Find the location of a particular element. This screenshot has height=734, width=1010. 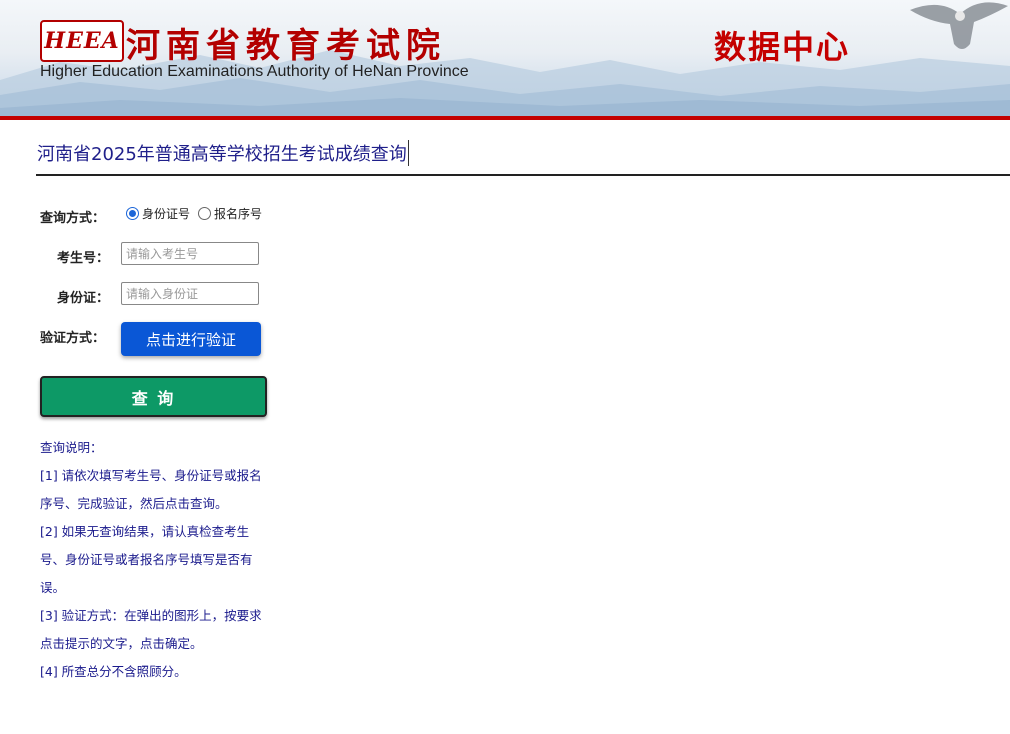

section-title: 数据中心 is located at coordinates (782, 47).